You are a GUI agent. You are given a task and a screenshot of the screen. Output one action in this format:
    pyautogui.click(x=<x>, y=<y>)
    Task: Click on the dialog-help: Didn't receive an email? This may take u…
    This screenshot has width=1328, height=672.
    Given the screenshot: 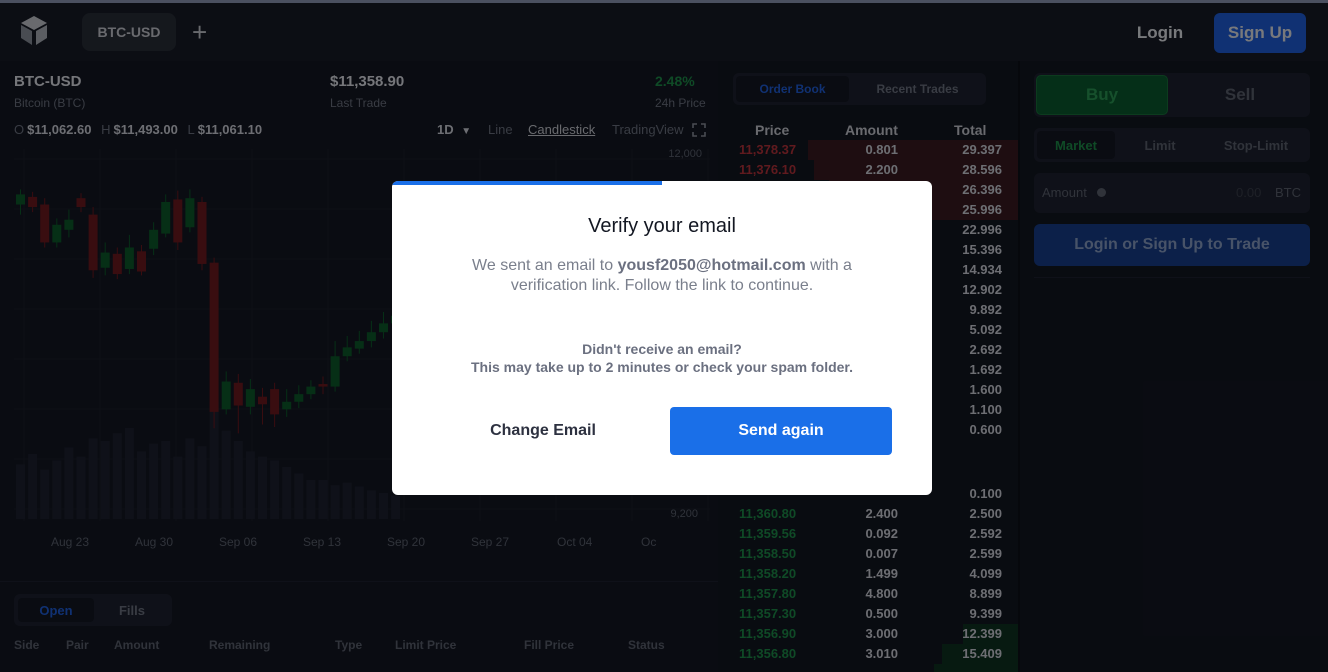 What is the action you would take?
    pyautogui.click(x=662, y=358)
    